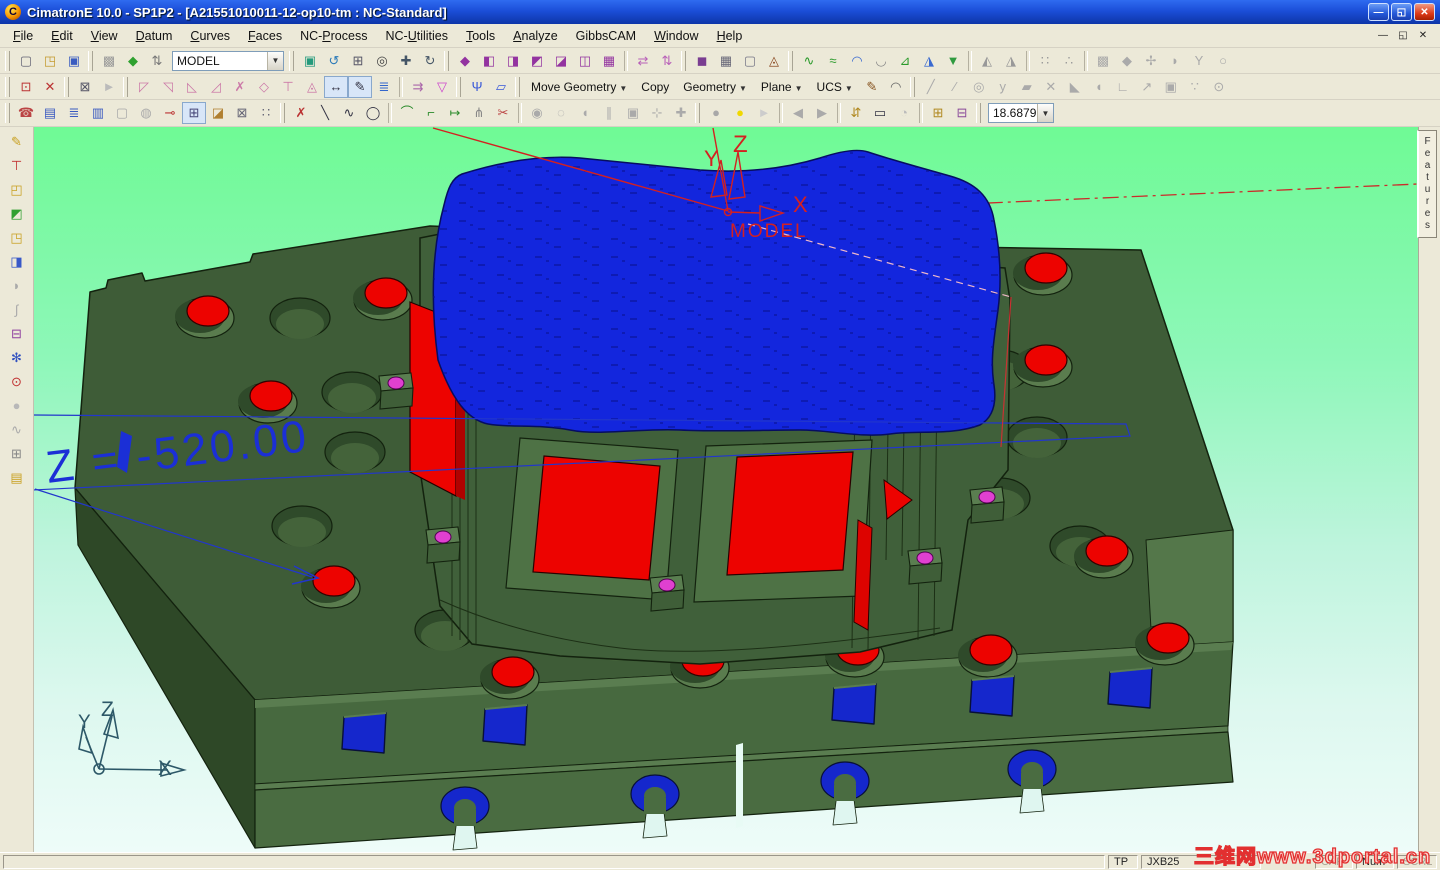  I want to click on circle-tool-button: ◎, so click(979, 87).